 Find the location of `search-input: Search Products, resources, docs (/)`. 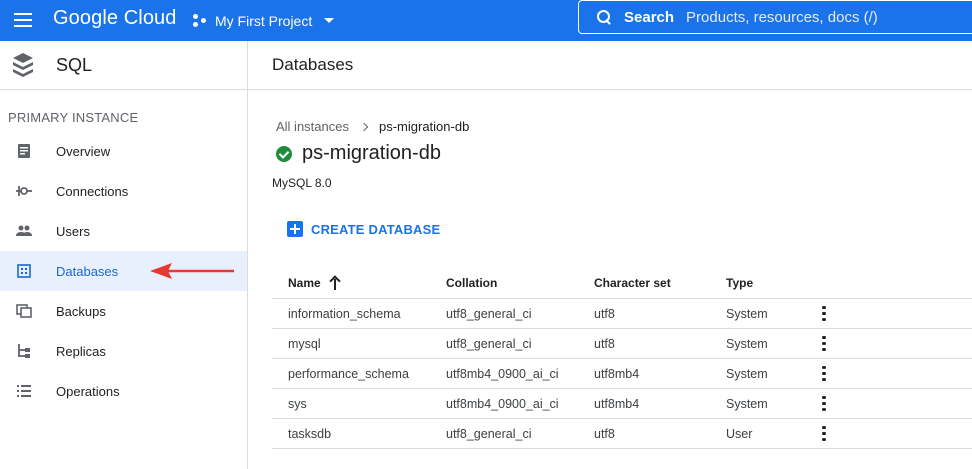

search-input: Search Products, resources, docs (/) is located at coordinates (775, 17).